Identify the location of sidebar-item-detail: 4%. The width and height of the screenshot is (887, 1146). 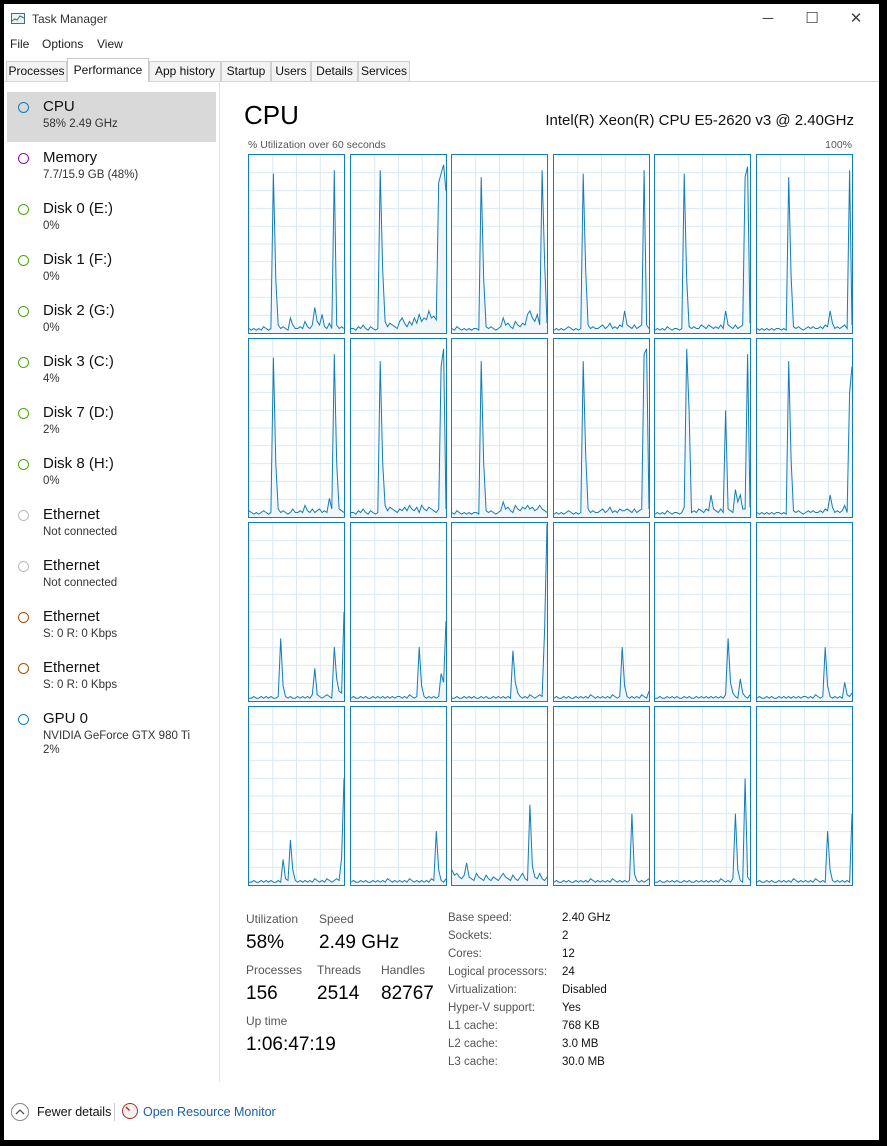
(51, 379).